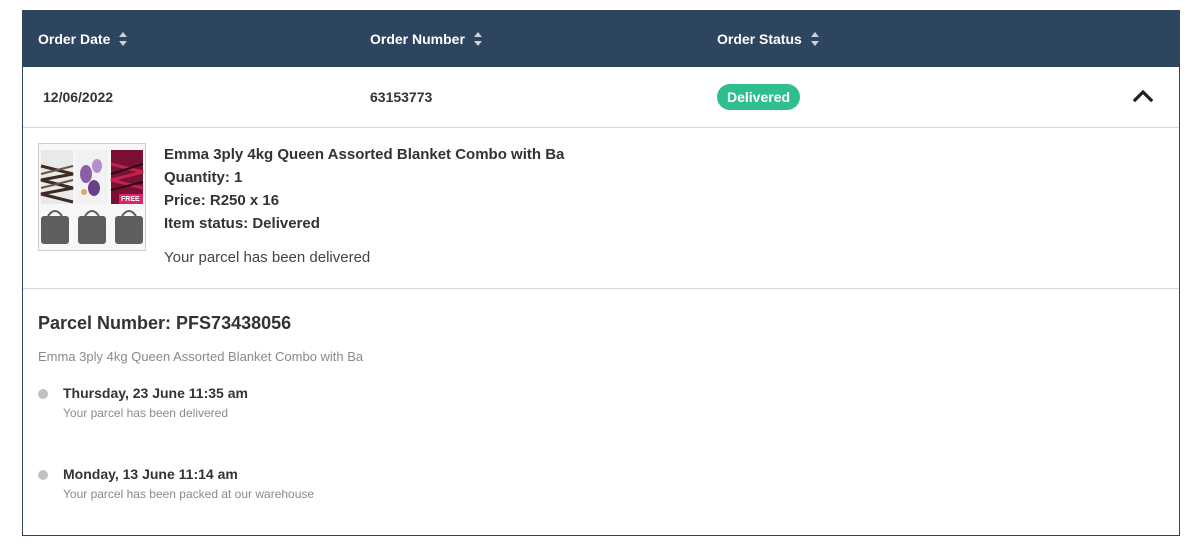 The height and width of the screenshot is (556, 1204). Describe the element at coordinates (150, 474) in the screenshot. I see `event-time: Monday, 13 June 11:14 am` at that location.